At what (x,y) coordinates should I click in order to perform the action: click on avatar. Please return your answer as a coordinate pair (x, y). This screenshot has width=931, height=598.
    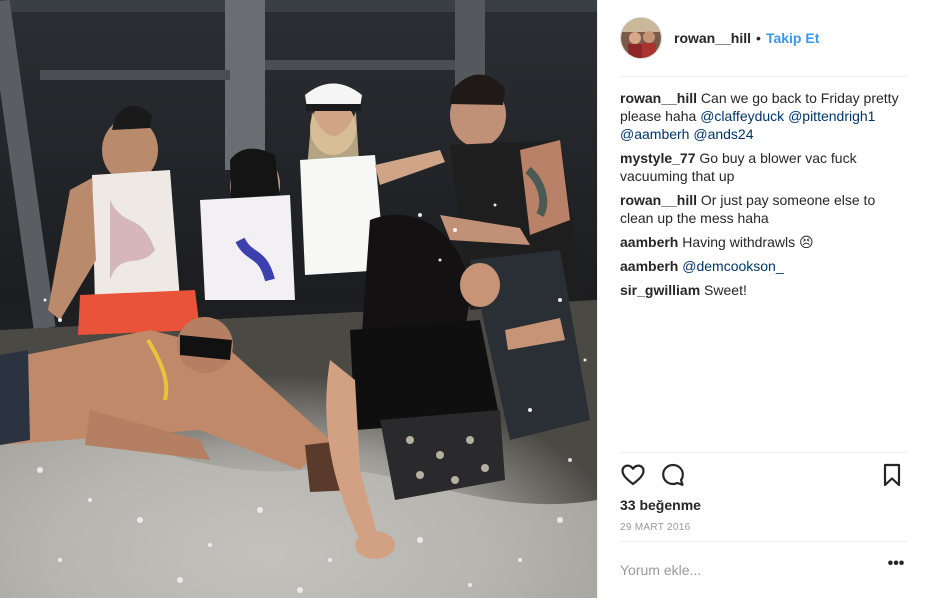
    Looking at the image, I should click on (641, 38).